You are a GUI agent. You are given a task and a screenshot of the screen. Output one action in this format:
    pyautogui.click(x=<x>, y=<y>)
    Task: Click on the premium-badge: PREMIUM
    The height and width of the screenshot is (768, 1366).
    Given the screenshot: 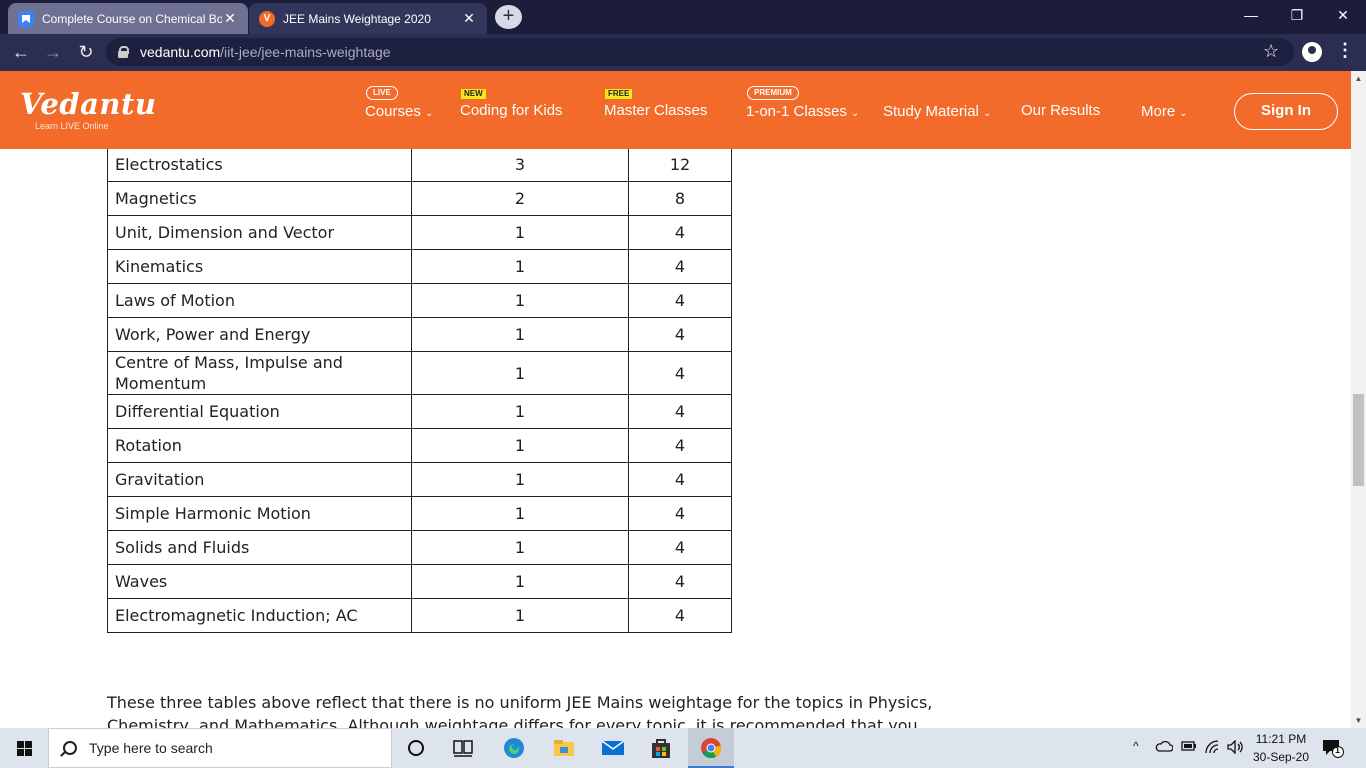 What is the action you would take?
    pyautogui.click(x=773, y=93)
    